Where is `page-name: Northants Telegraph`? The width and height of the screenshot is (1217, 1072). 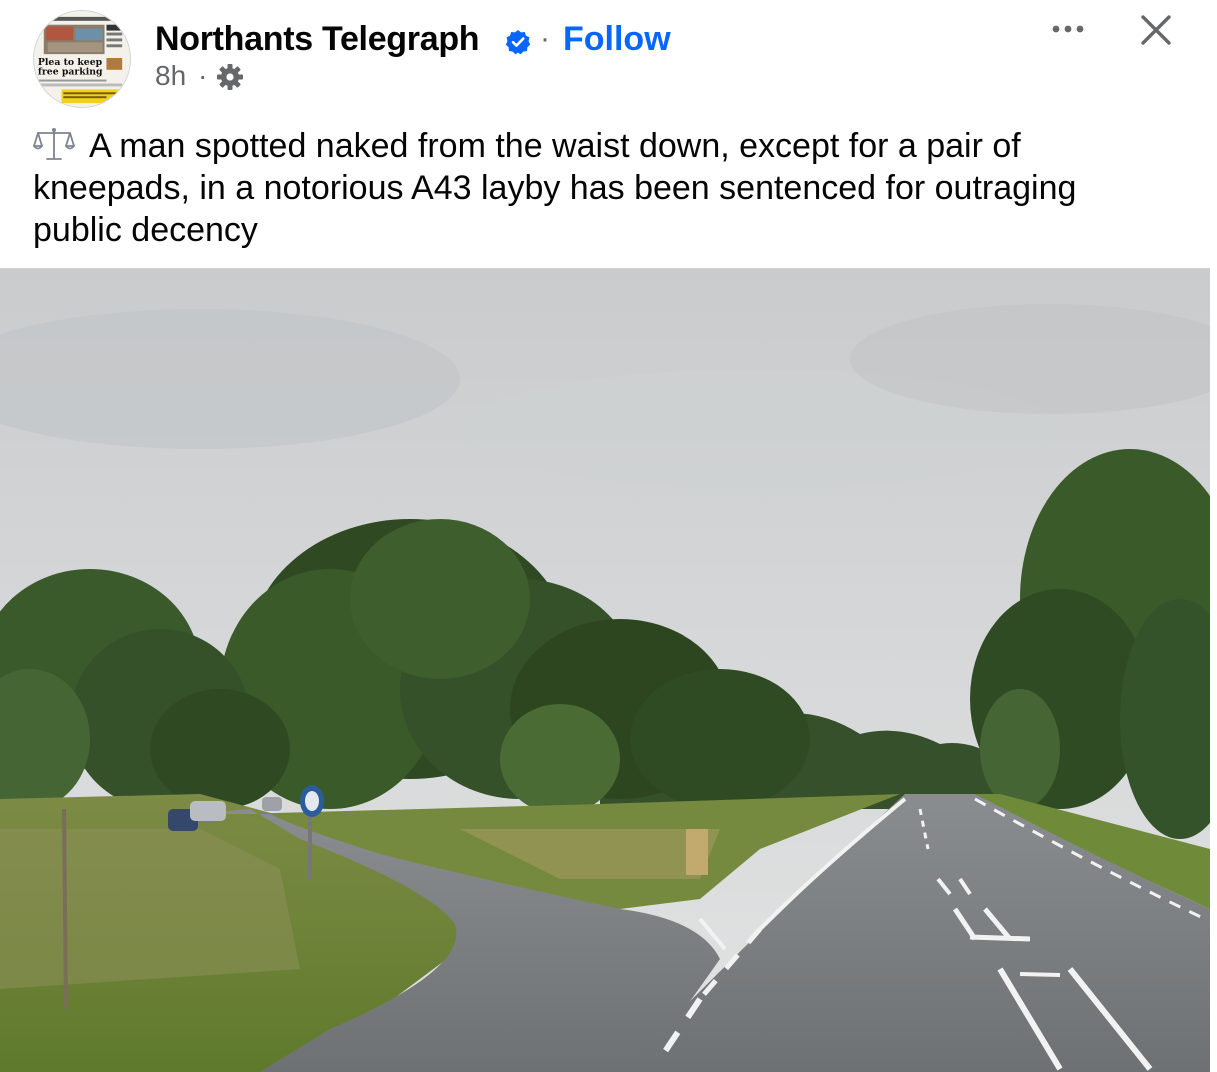 page-name: Northants Telegraph is located at coordinates (317, 39).